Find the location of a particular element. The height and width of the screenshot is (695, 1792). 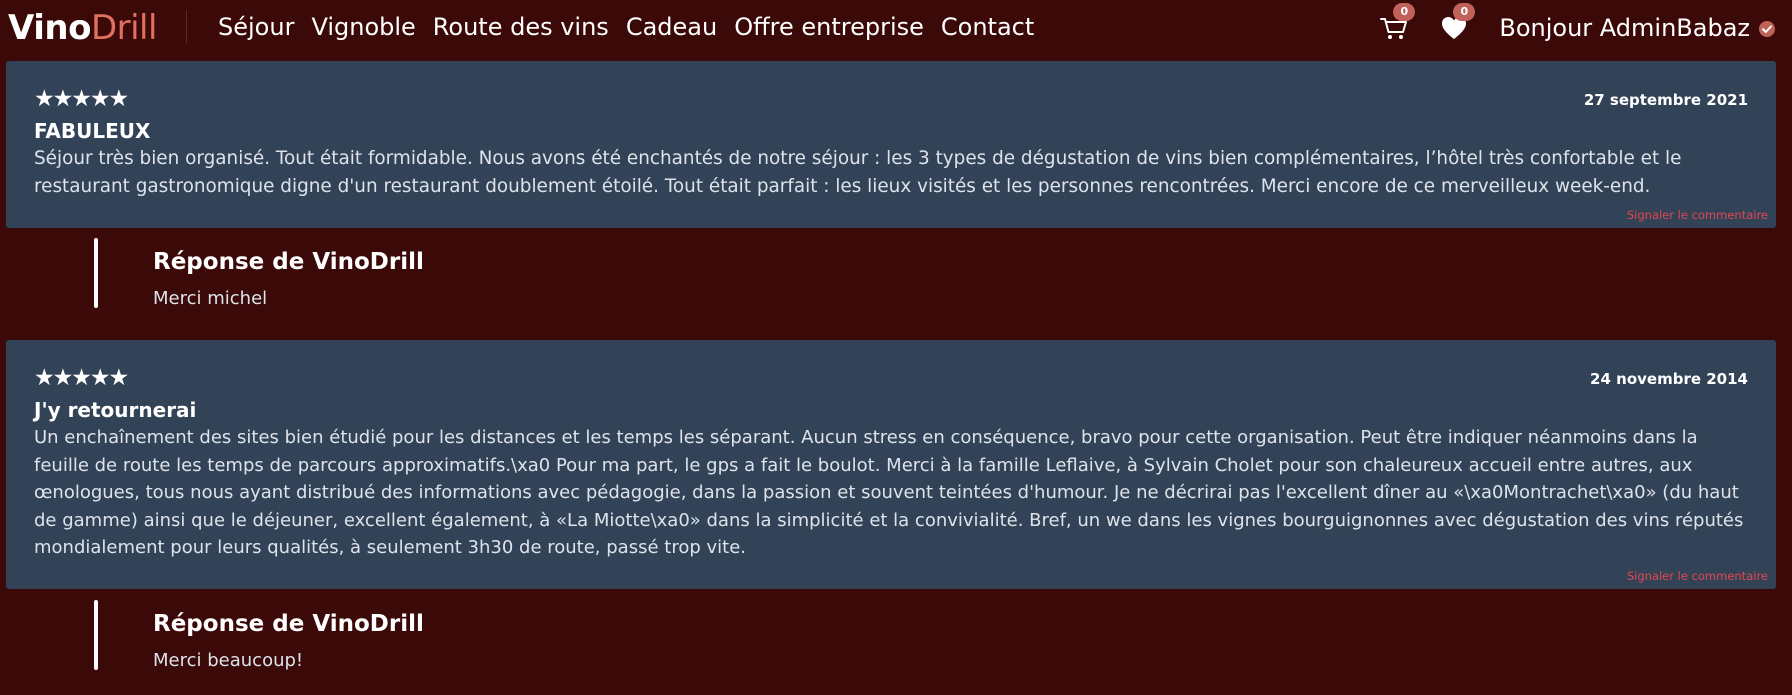

nav-link-contact: Contact is located at coordinates (987, 27).